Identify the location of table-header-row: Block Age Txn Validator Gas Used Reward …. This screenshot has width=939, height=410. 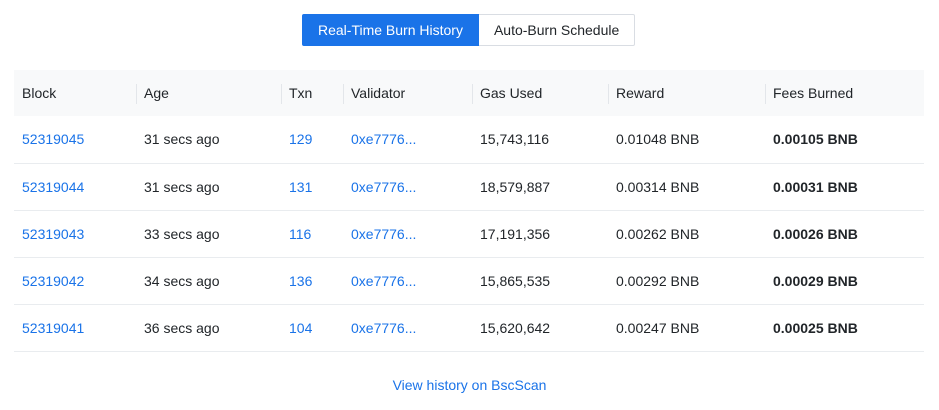
(469, 93).